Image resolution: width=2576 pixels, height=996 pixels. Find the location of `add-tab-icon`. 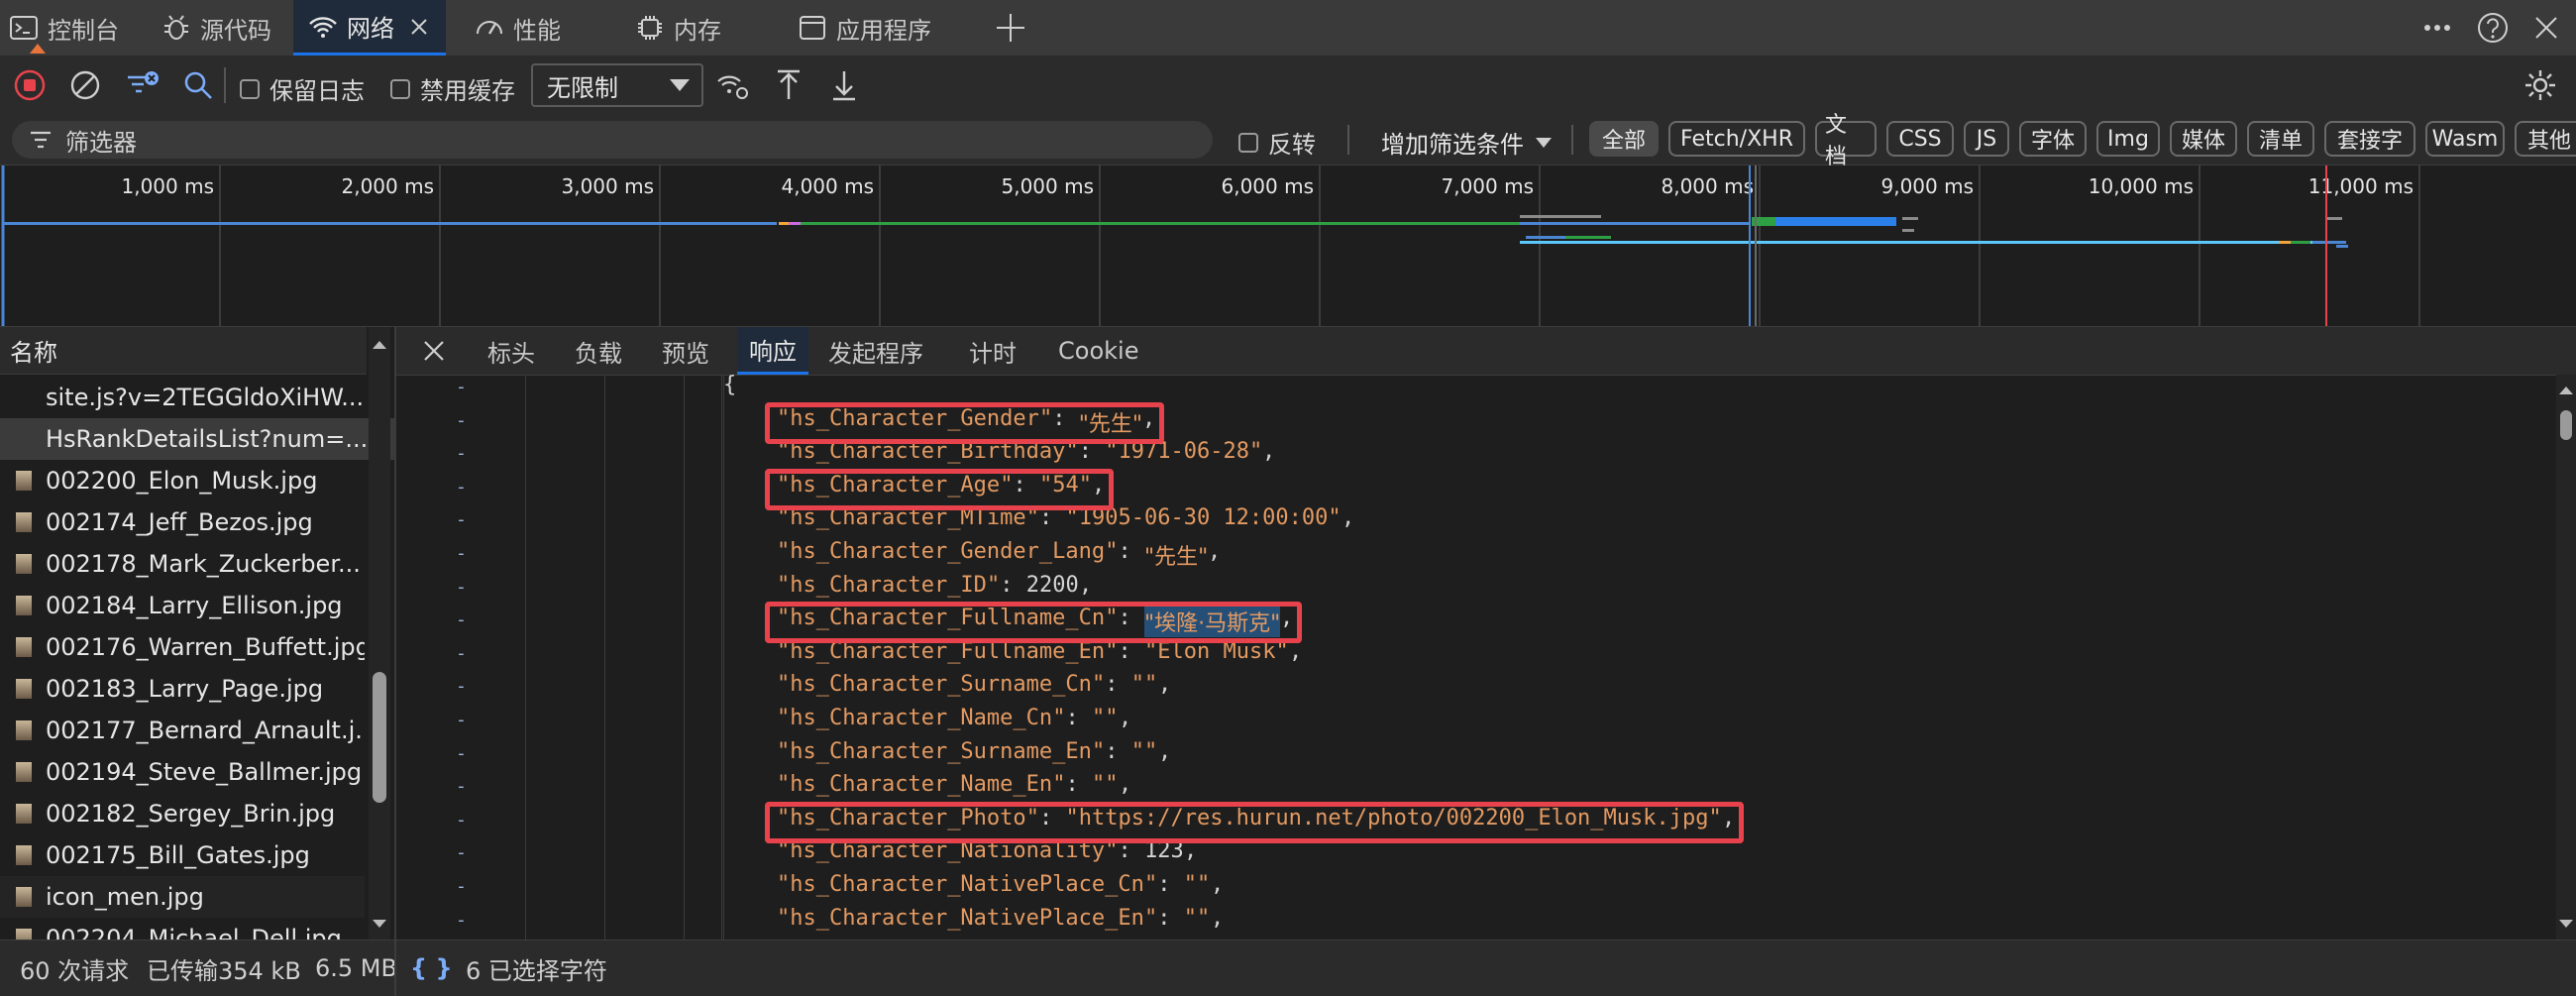

add-tab-icon is located at coordinates (1010, 28).